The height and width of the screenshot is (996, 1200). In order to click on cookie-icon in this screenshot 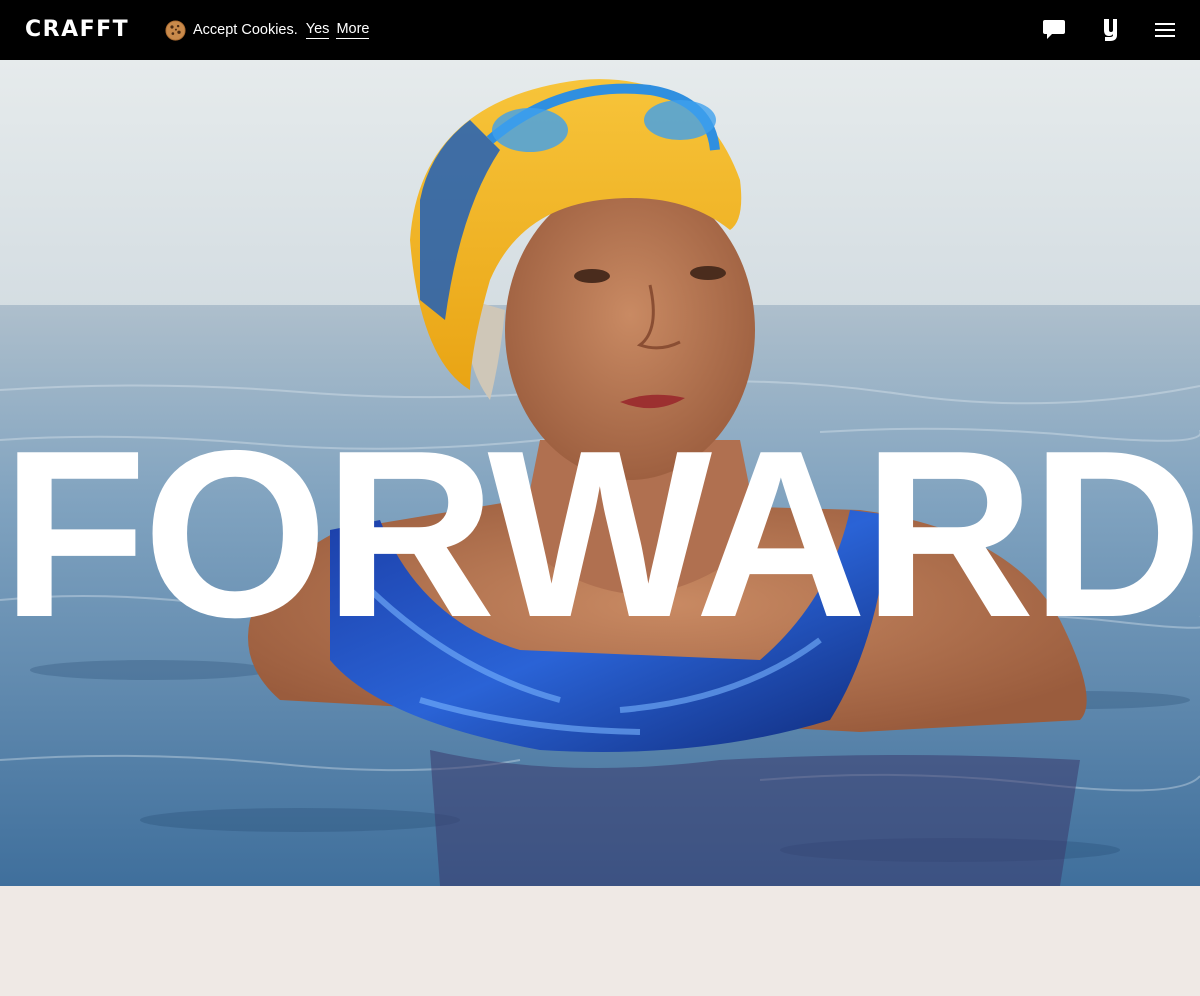, I will do `click(175, 30)`.